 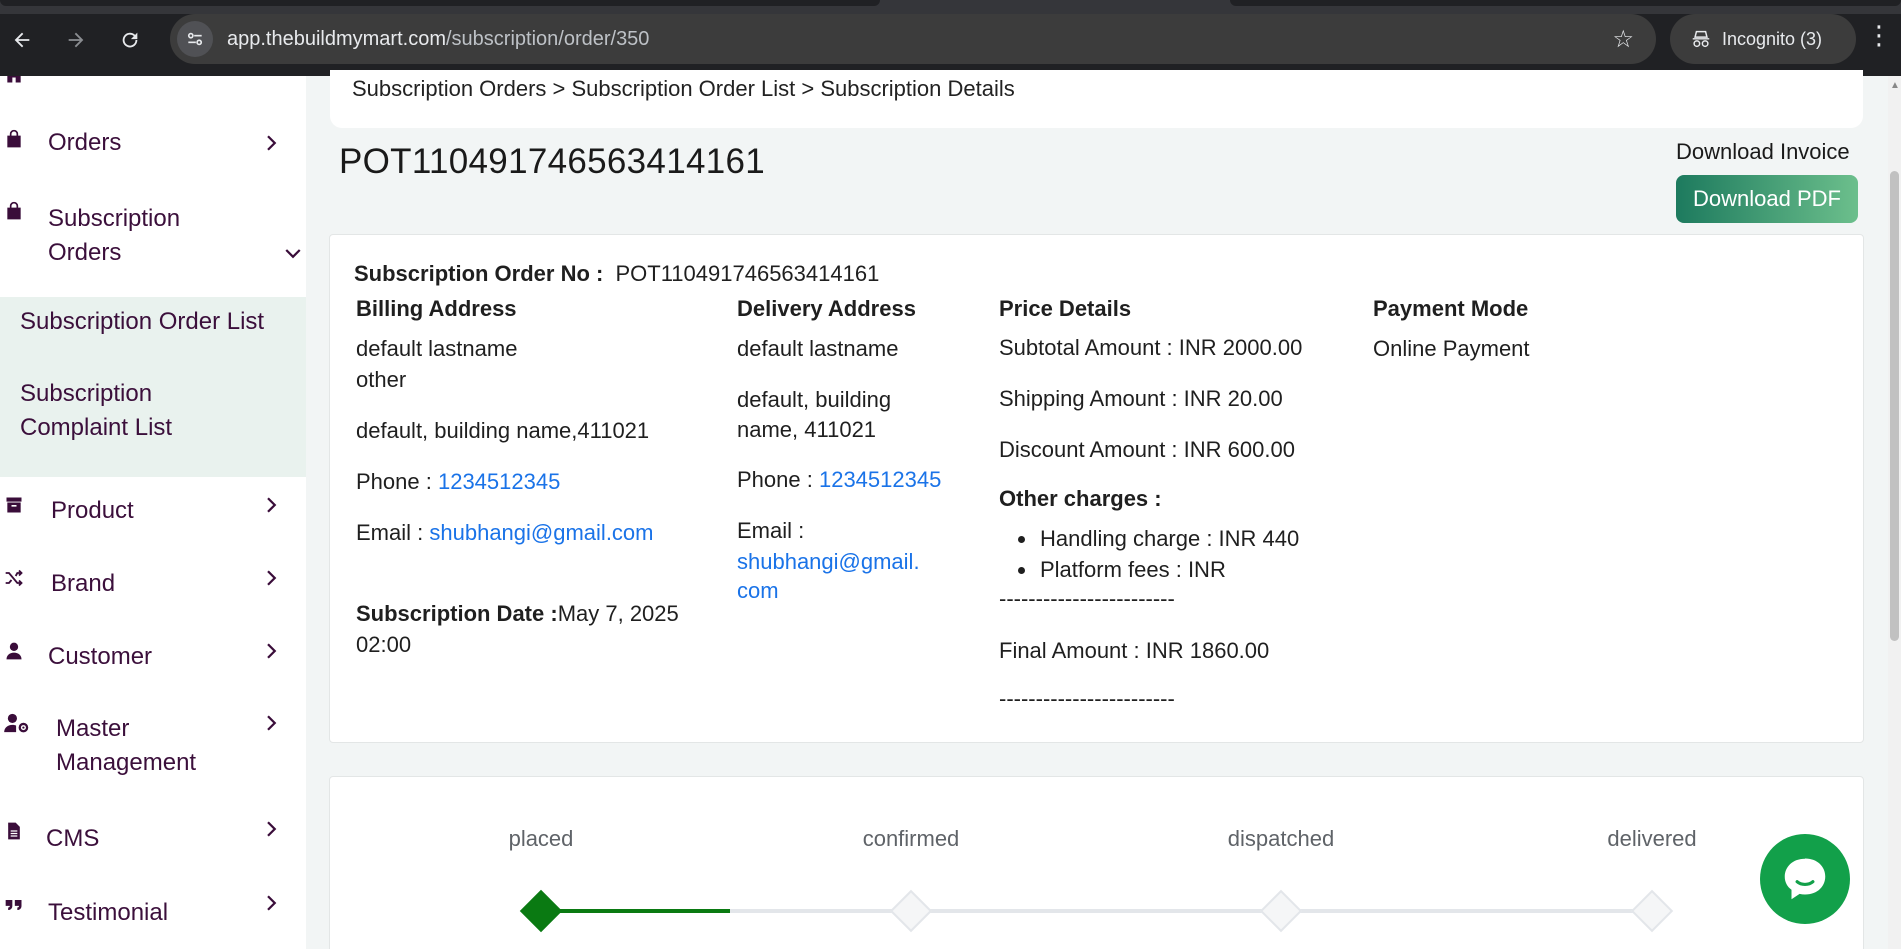 I want to click on sidebar-item-label: Master Management, so click(x=126, y=745).